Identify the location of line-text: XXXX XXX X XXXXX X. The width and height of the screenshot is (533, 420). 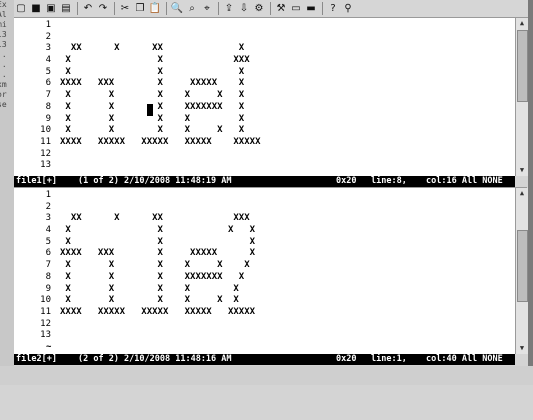
(158, 253).